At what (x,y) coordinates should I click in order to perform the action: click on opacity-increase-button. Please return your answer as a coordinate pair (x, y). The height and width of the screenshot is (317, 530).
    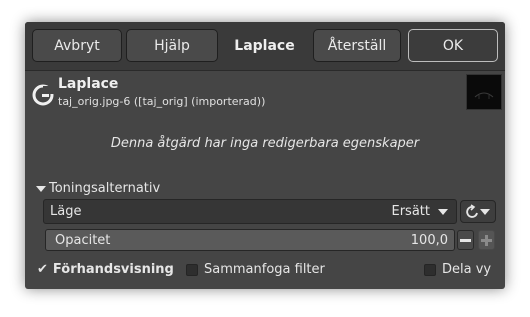
    Looking at the image, I should click on (486, 240).